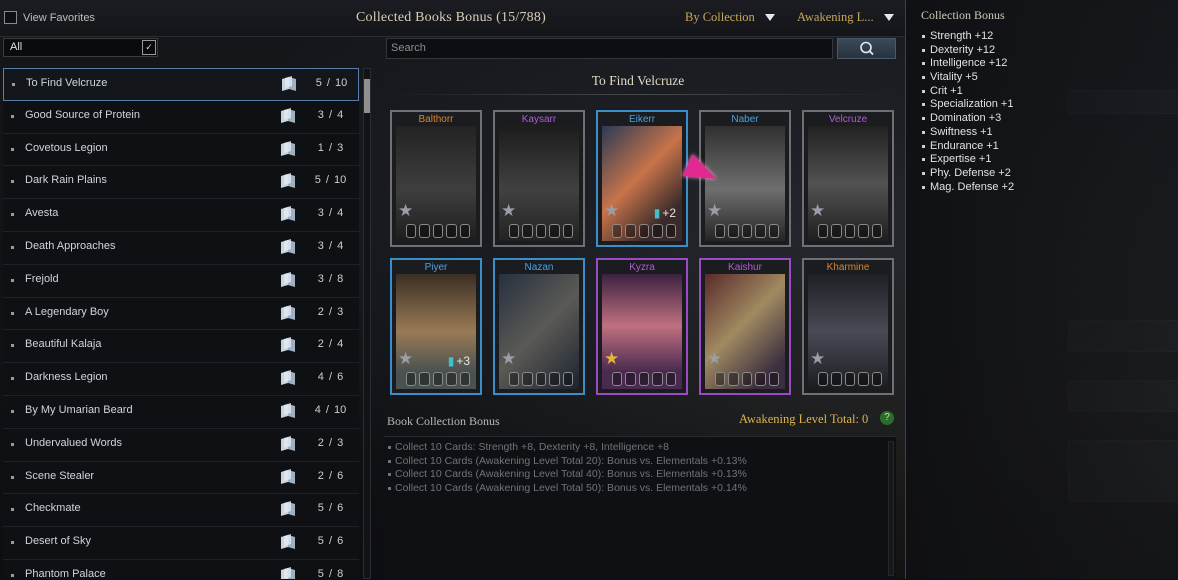 The height and width of the screenshot is (580, 1178). What do you see at coordinates (181, 183) in the screenshot?
I see `collection-list-item: Dark Rain Plains 5 / 10` at bounding box center [181, 183].